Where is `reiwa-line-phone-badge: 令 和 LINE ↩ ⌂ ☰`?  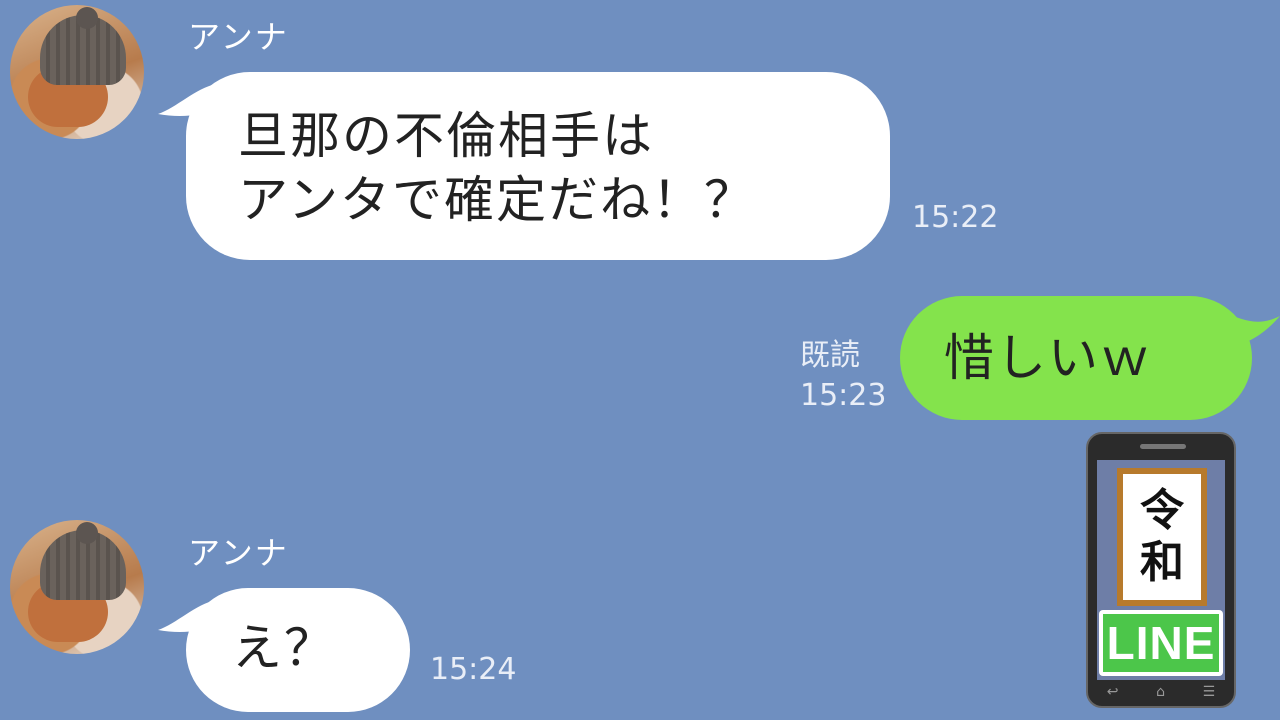 reiwa-line-phone-badge: 令 和 LINE ↩ ⌂ ☰ is located at coordinates (1161, 570).